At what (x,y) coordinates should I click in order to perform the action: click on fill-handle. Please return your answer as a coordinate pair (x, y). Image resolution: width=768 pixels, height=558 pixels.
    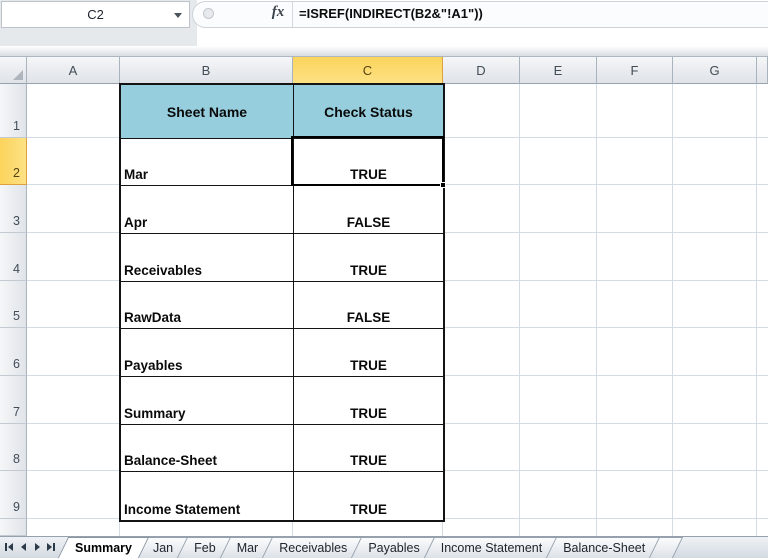
    Looking at the image, I should click on (443, 185).